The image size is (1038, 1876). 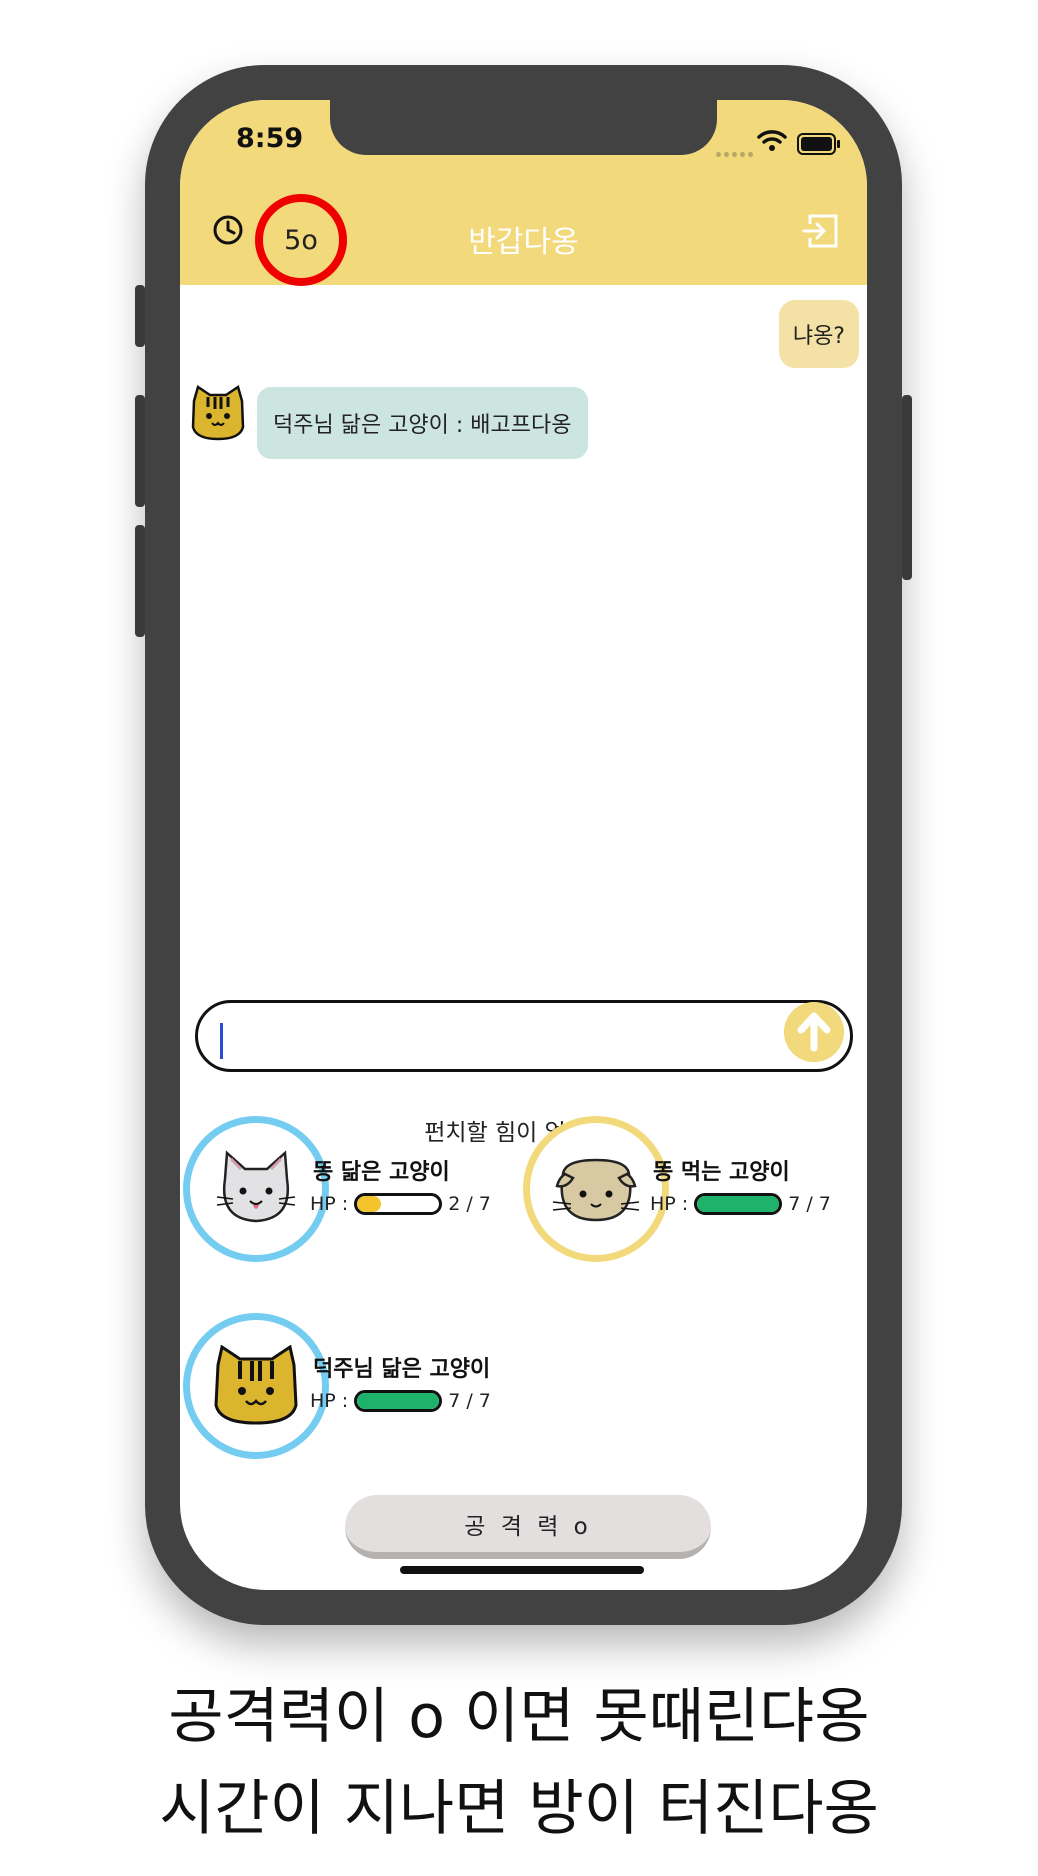 What do you see at coordinates (218, 413) in the screenshot?
I see `tiger-cat-avatar` at bounding box center [218, 413].